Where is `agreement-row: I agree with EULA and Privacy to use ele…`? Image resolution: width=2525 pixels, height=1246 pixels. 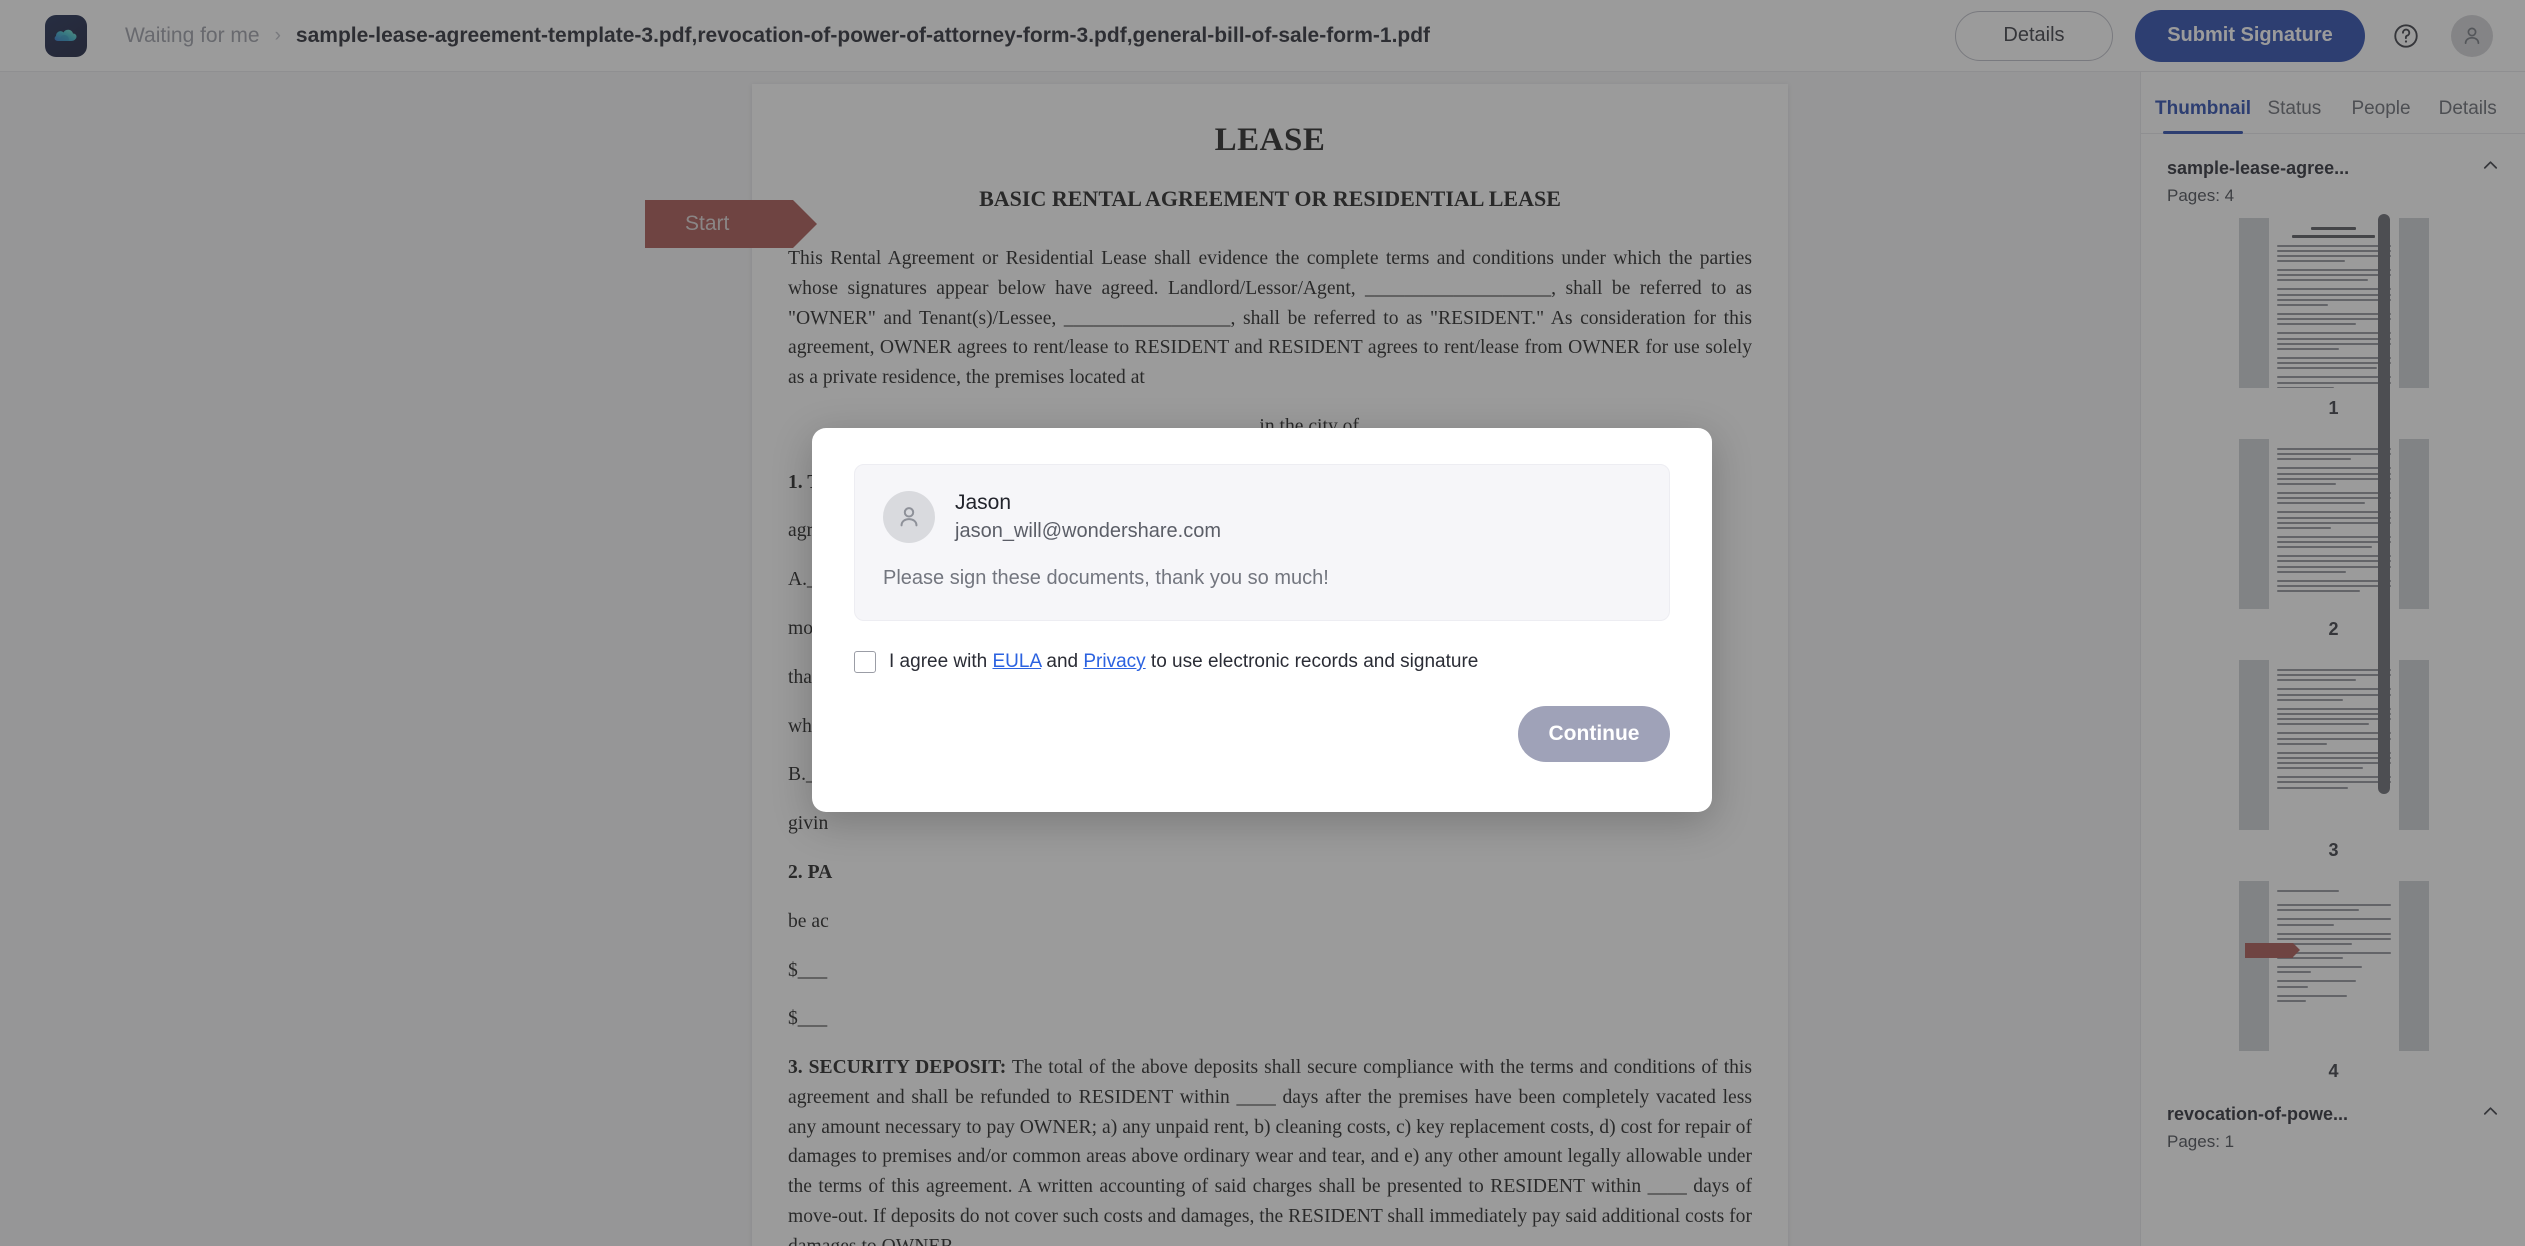
agreement-row: I agree with EULA and Privacy to use ele… is located at coordinates (1262, 662).